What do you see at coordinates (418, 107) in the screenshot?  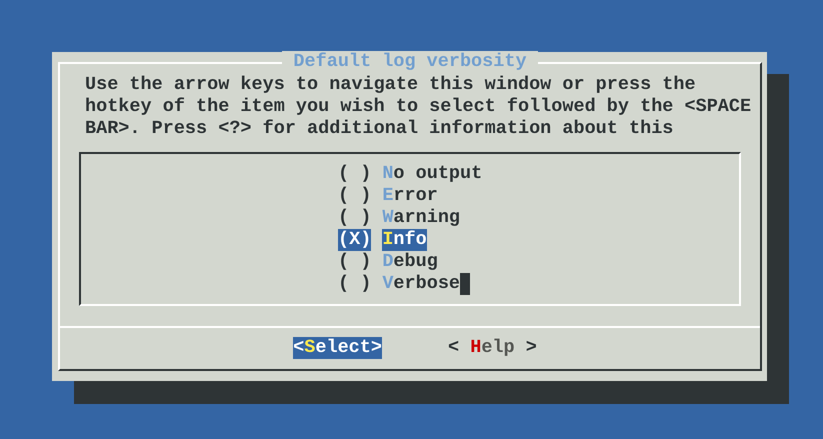 I see `instruction-text: hotkey of the item you wish to select followed by the <SPACE` at bounding box center [418, 107].